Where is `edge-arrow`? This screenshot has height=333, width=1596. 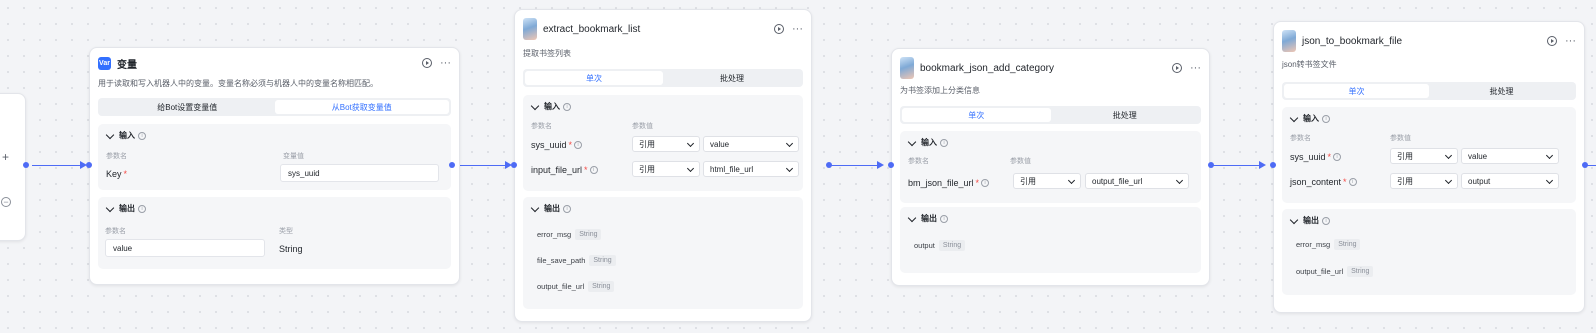
edge-arrow is located at coordinates (880, 165).